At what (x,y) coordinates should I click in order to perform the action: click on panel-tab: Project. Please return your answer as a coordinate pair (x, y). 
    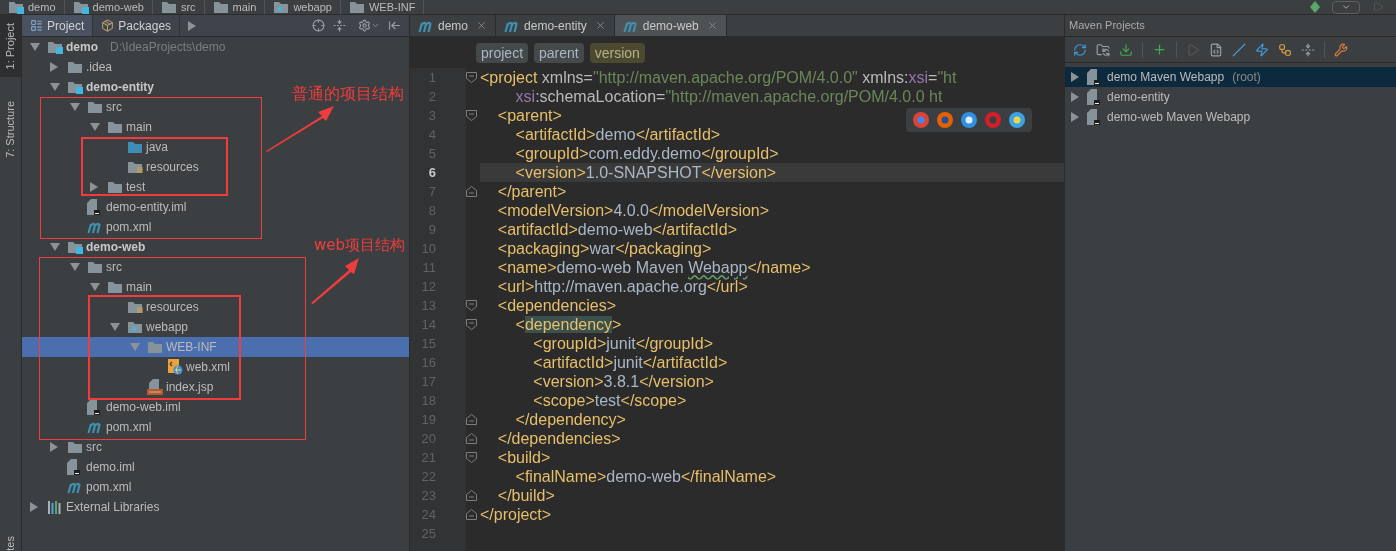
    Looking at the image, I should click on (58, 25).